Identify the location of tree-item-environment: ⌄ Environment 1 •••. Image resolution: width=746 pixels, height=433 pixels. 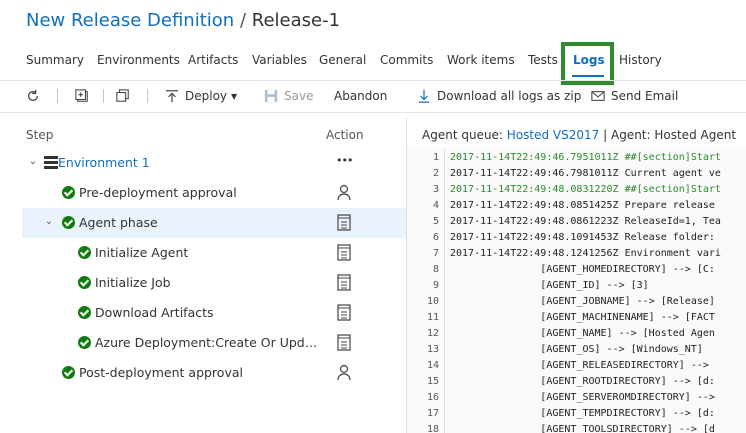
(214, 163).